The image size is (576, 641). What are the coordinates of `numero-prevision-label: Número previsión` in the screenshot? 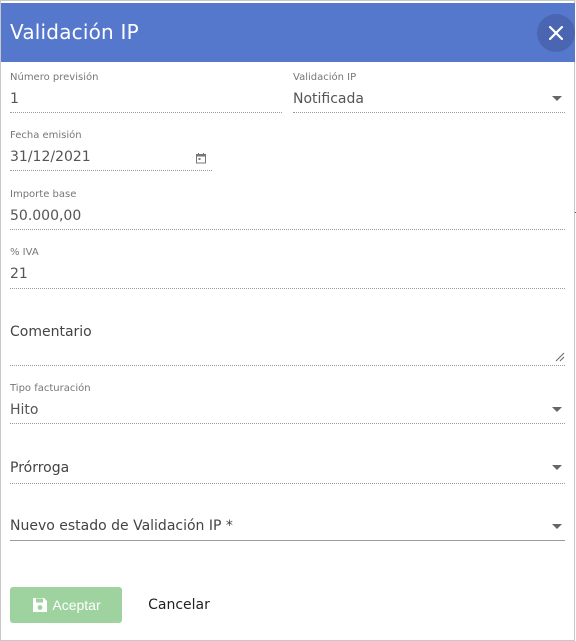 It's located at (54, 77).